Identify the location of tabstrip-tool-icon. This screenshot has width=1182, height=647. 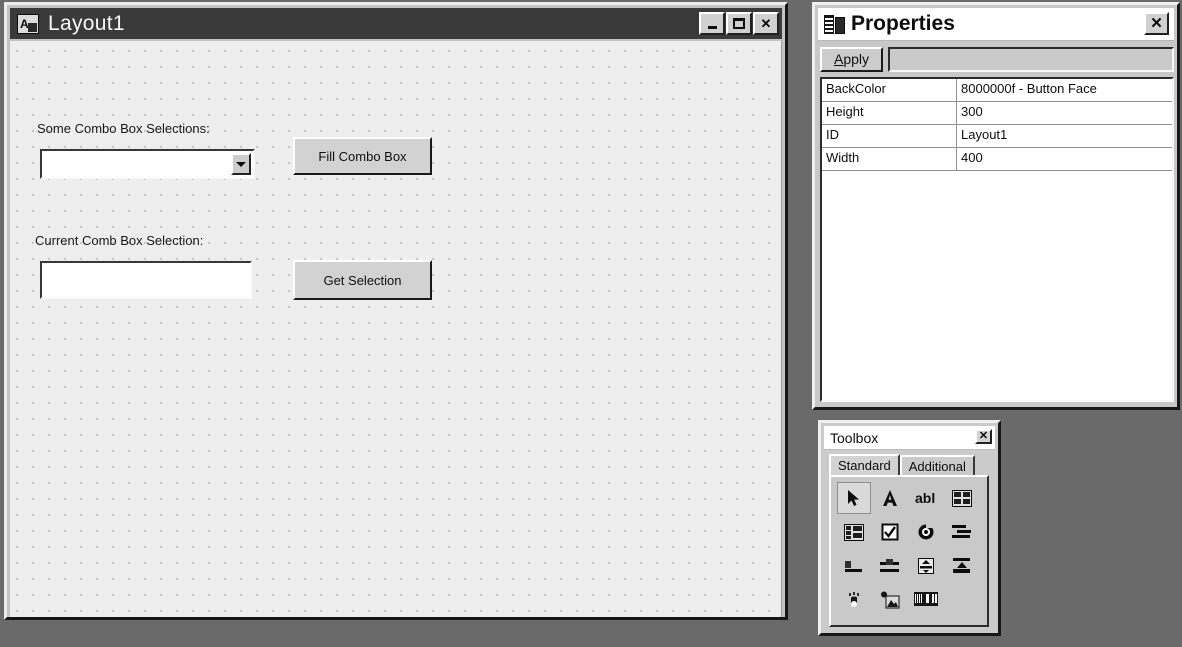
(962, 566).